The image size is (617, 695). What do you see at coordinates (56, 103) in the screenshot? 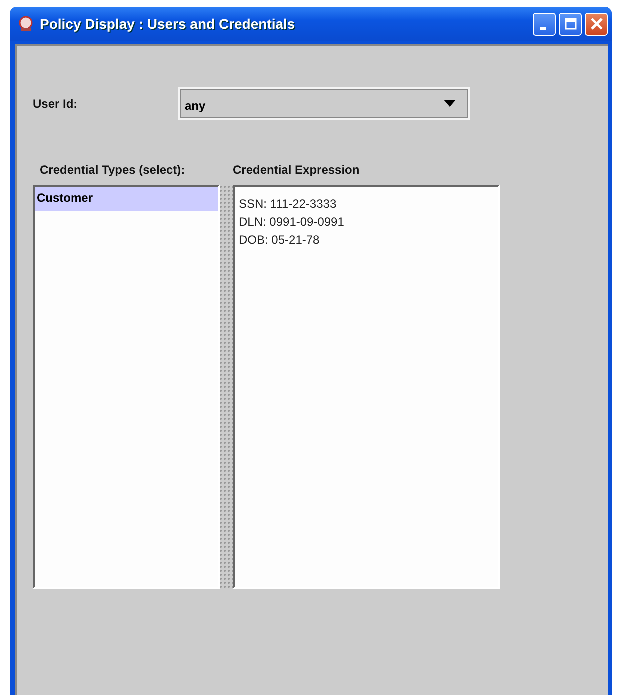
I see `user-id-label: User Id:` at bounding box center [56, 103].